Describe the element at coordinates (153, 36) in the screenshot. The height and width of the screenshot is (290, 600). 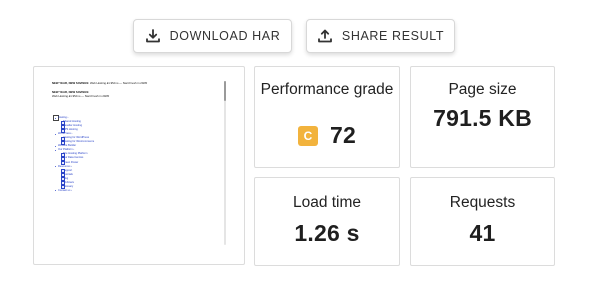
I see `download-icon` at that location.